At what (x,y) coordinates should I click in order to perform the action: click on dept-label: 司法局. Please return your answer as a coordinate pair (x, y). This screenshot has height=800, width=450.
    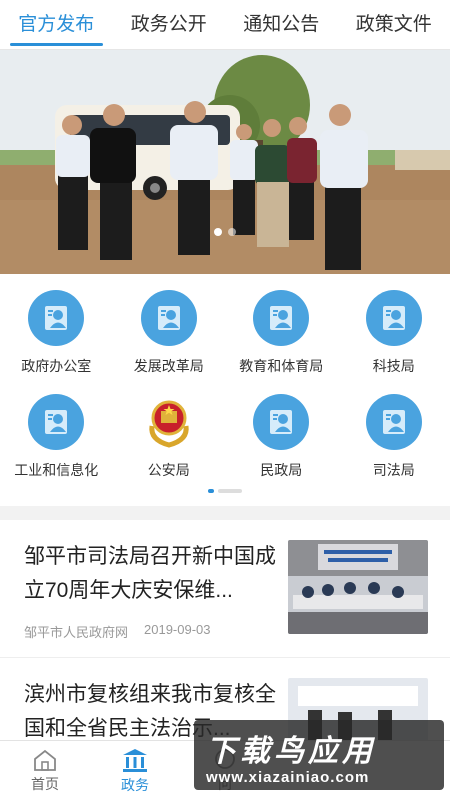
    Looking at the image, I should click on (393, 470).